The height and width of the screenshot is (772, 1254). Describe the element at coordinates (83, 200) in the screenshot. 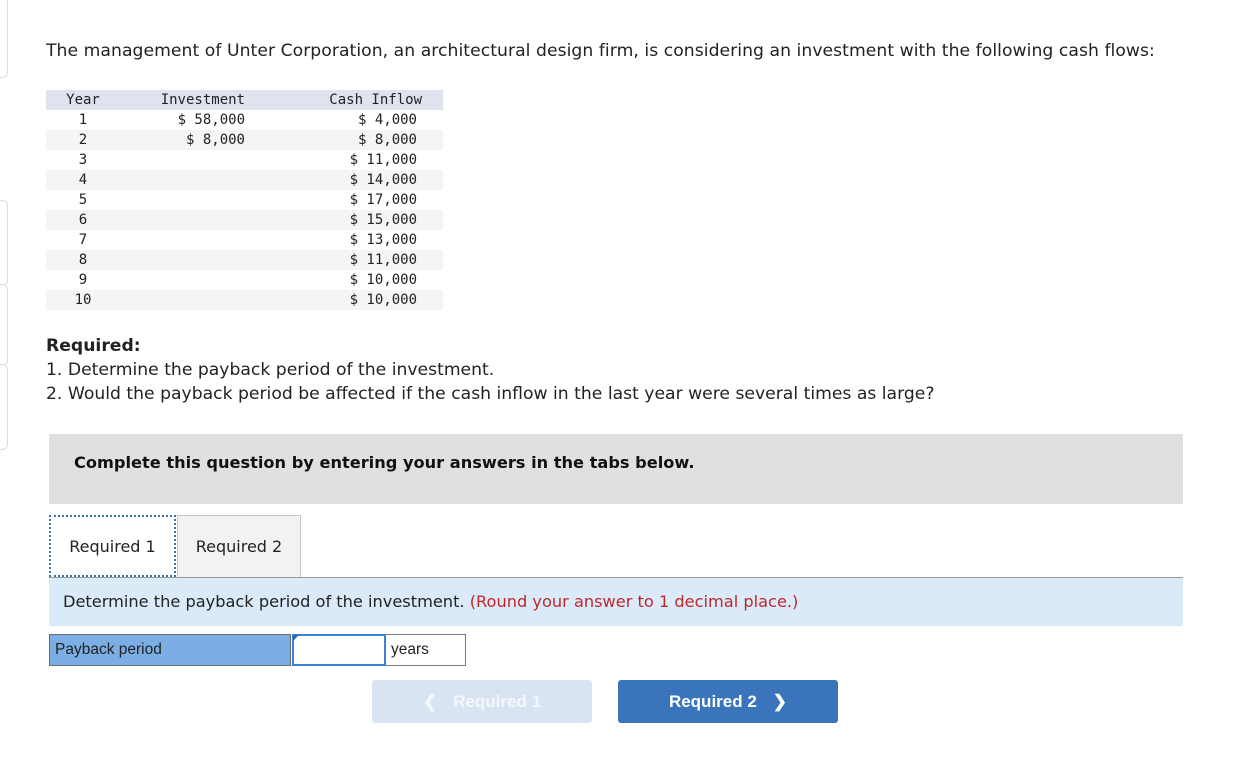

I see `cell-year: 5` at that location.